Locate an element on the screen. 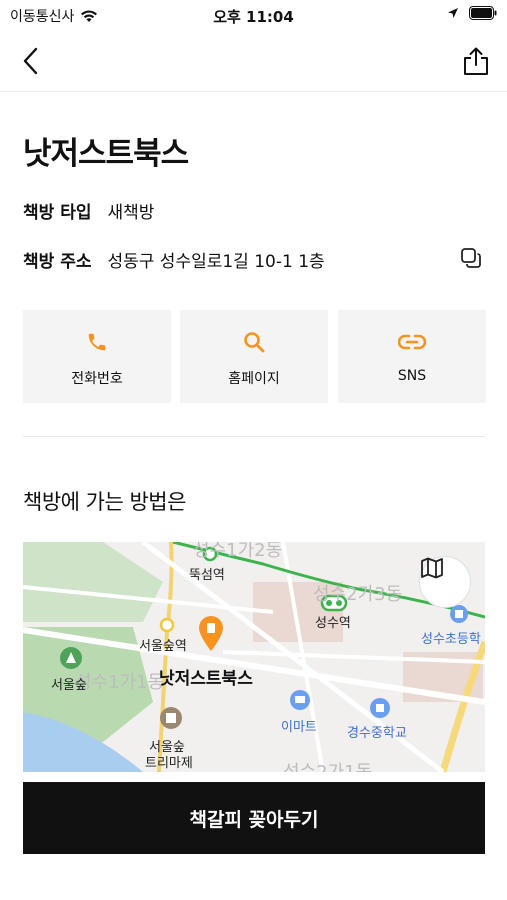  sns-label: SNS is located at coordinates (412, 376).